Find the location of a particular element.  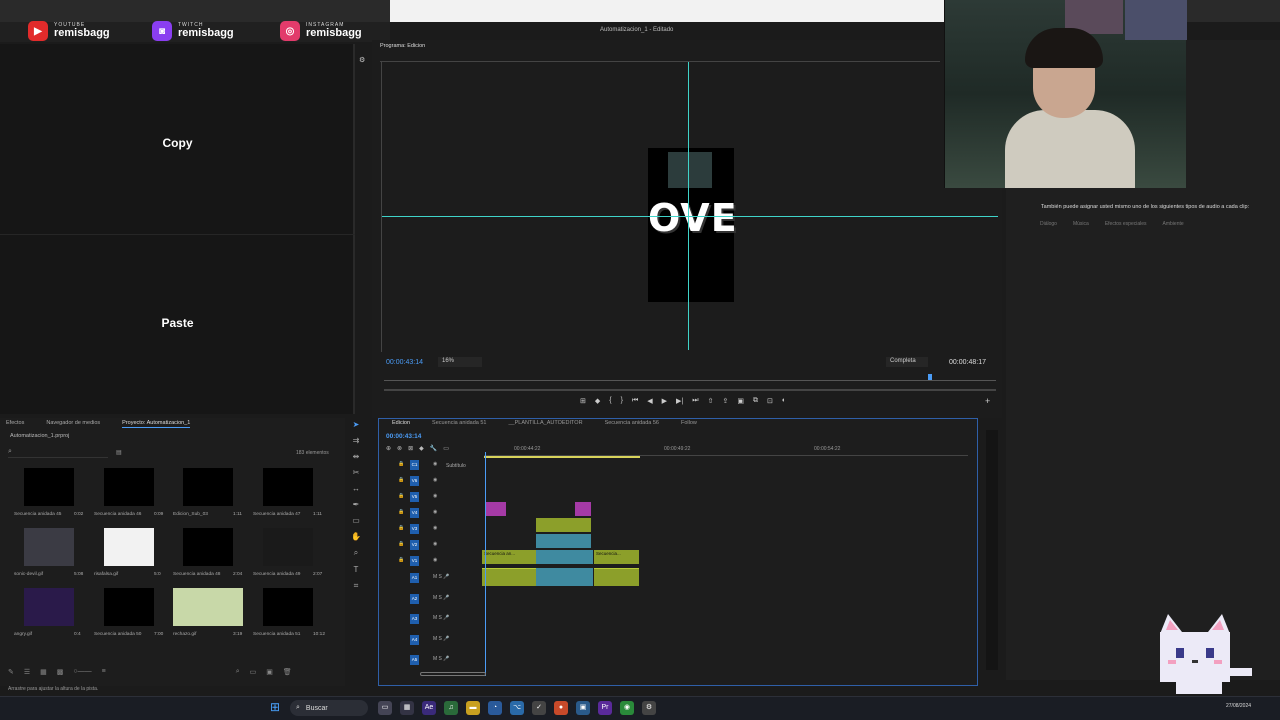

app-icon: ✓ is located at coordinates (539, 708).